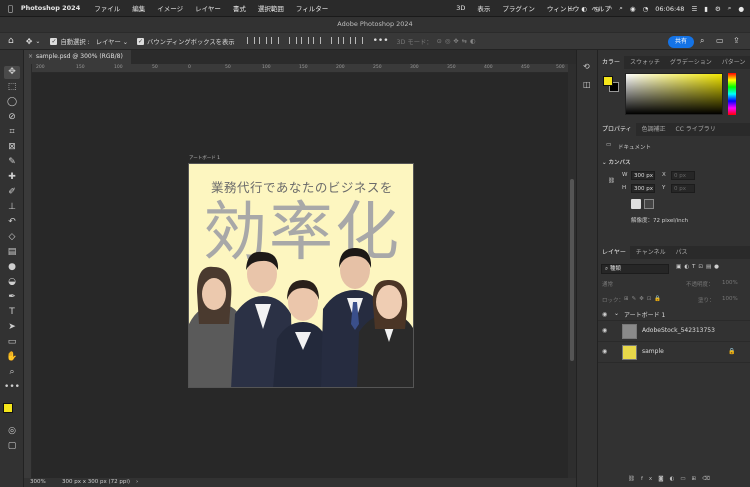  Describe the element at coordinates (697, 479) in the screenshot. I see `new-layer-icon: ⊞` at that location.